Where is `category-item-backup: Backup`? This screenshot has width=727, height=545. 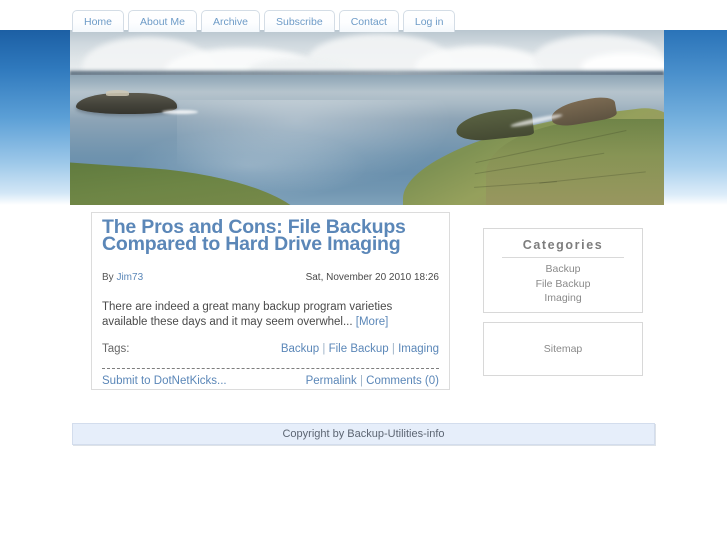
category-item-backup: Backup is located at coordinates (563, 269).